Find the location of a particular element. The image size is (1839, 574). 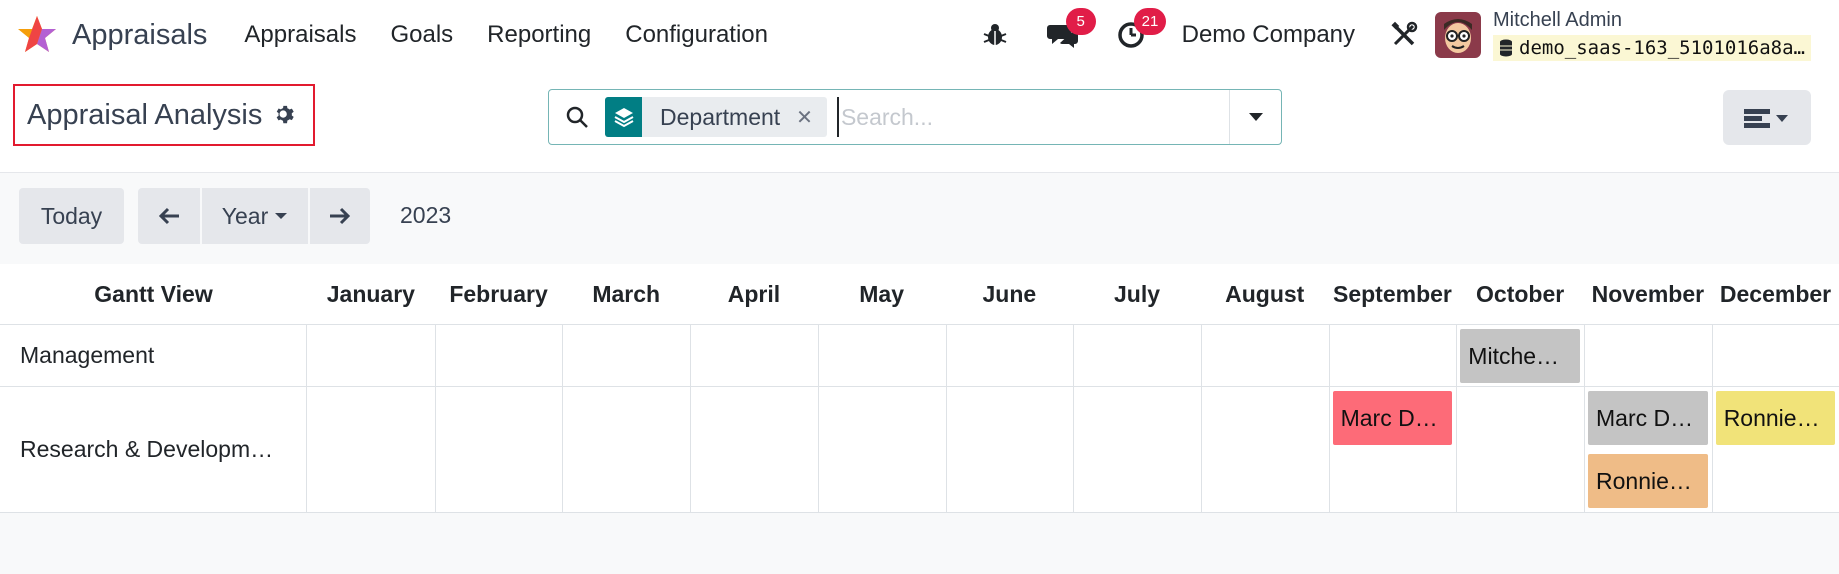

previous-button is located at coordinates (169, 216).